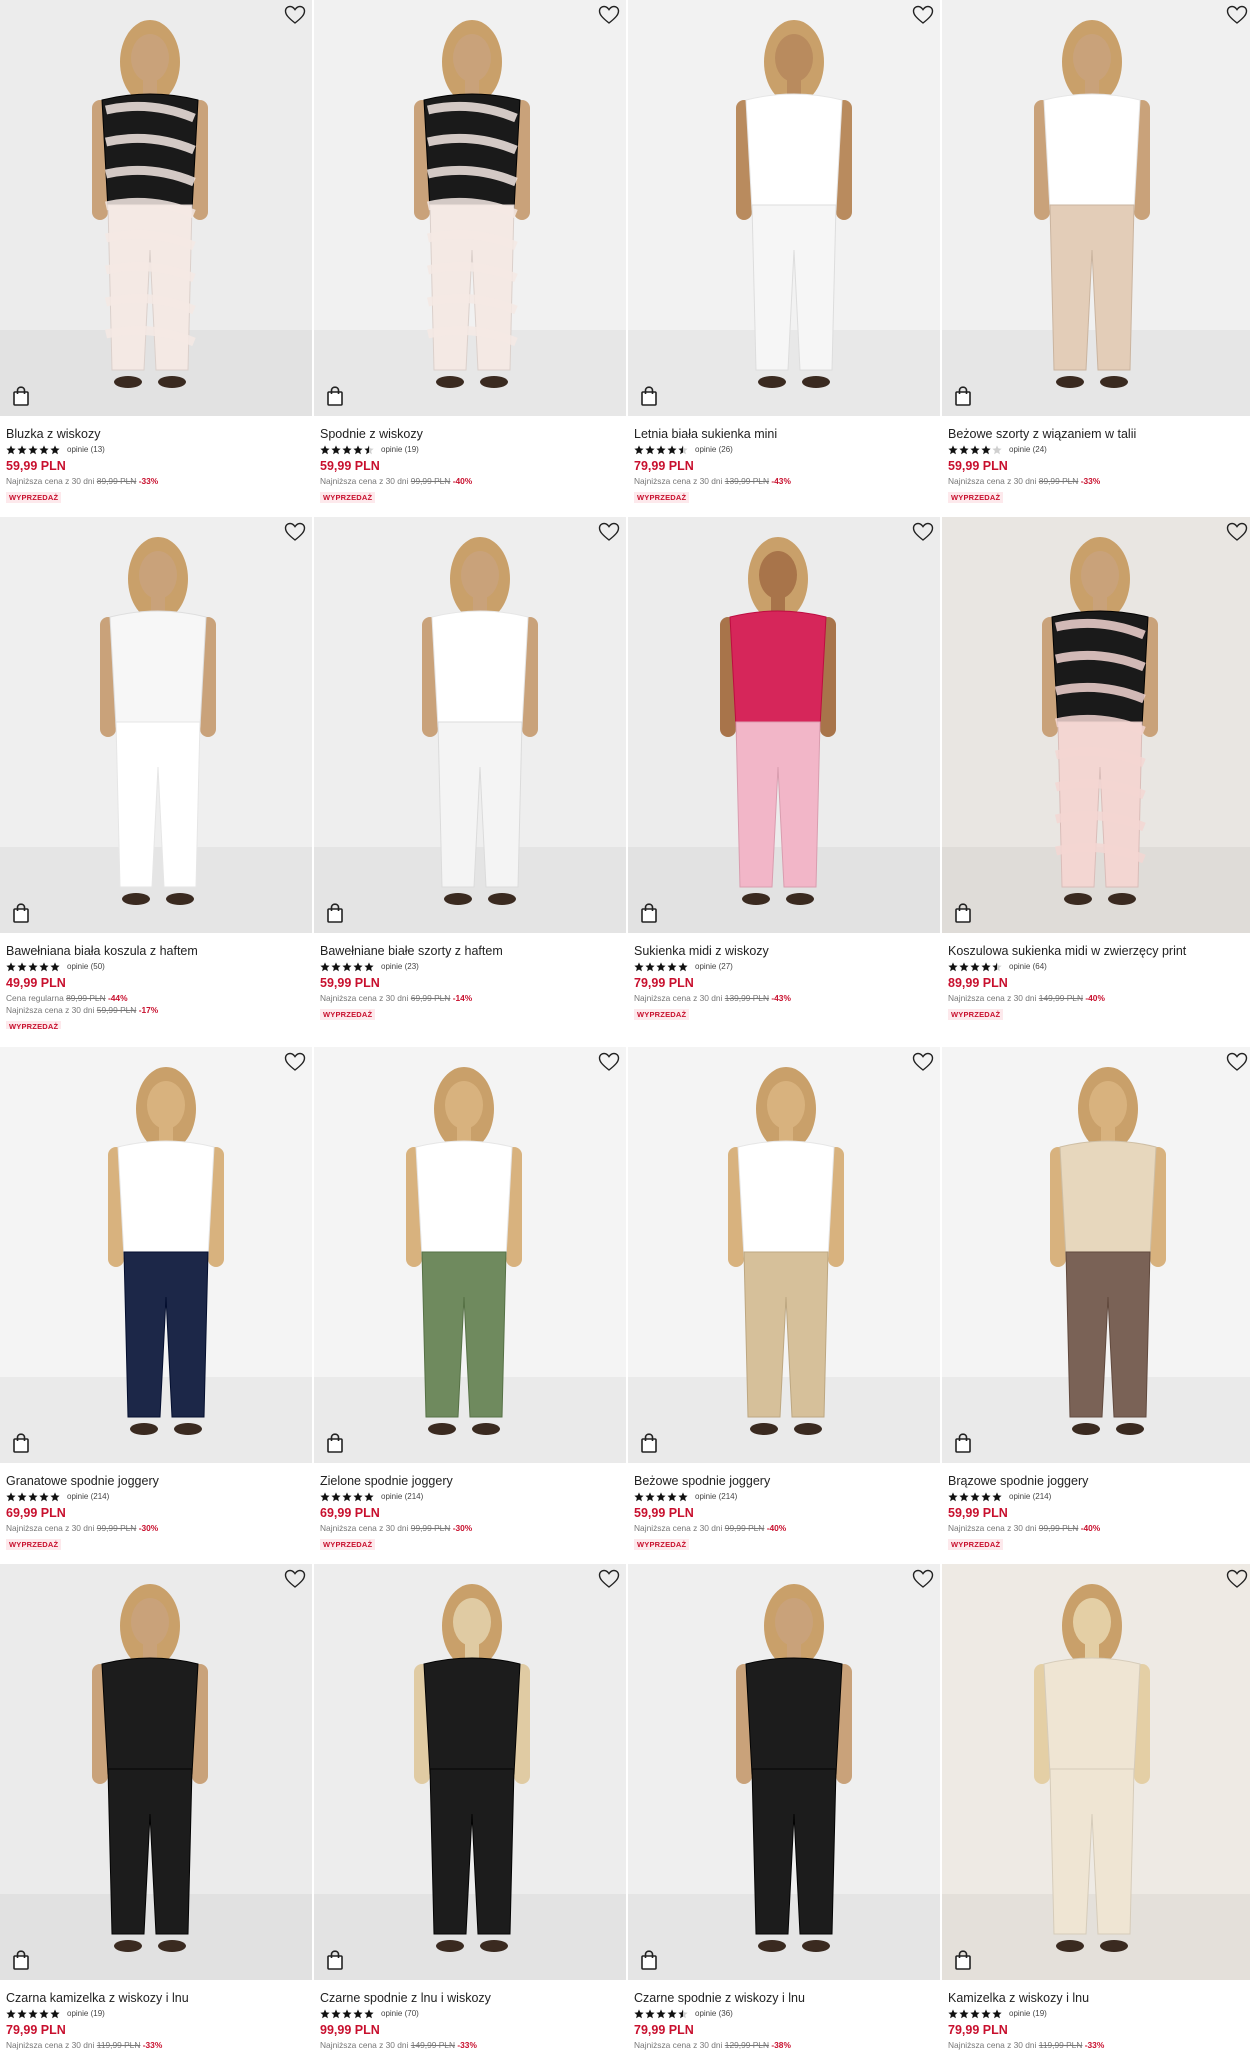 The image size is (1250, 2059). Describe the element at coordinates (1099, 1481) in the screenshot. I see `product-name: Brązowe spodnie joggery` at that location.